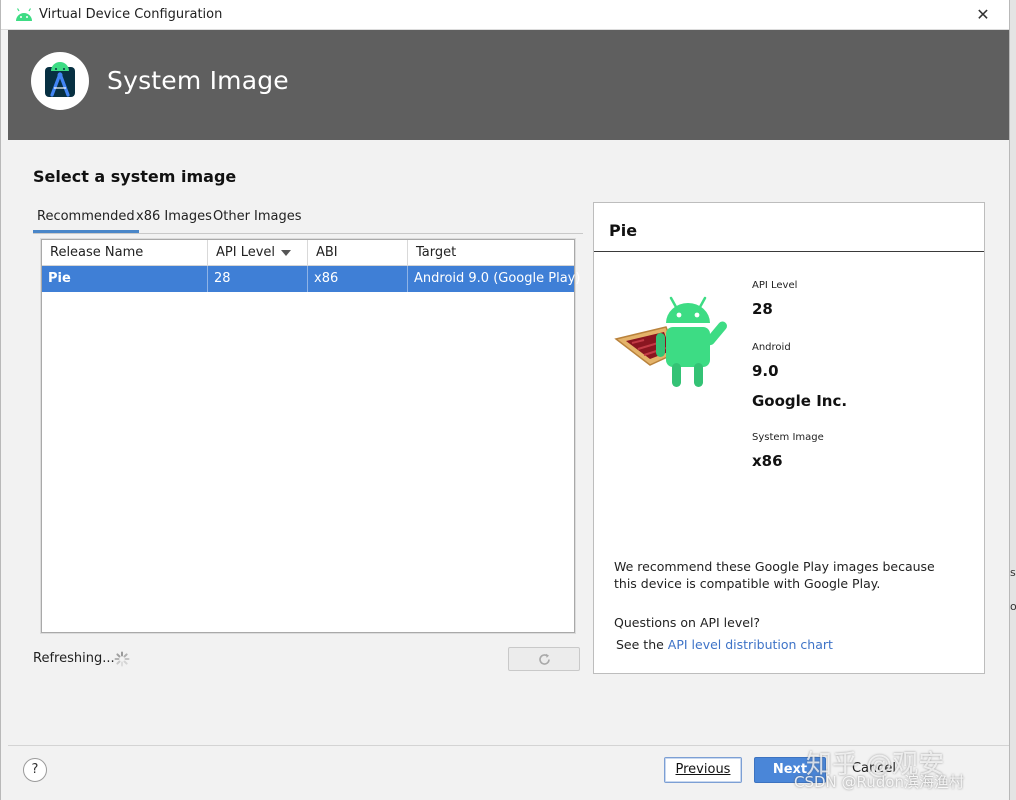  What do you see at coordinates (125, 253) in the screenshot?
I see `column-release-name: Release Name` at bounding box center [125, 253].